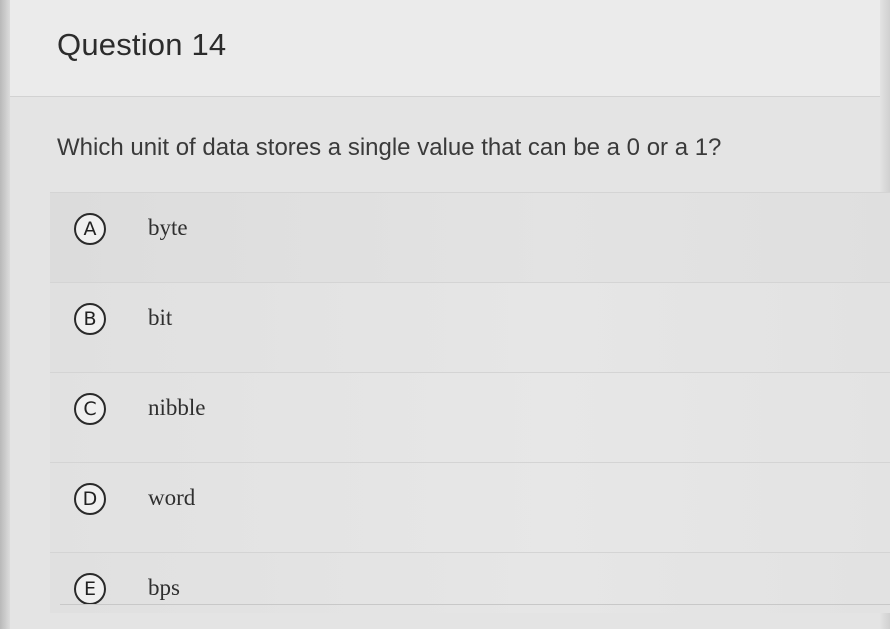 The height and width of the screenshot is (629, 890). Describe the element at coordinates (90, 589) in the screenshot. I see `option-e-letter-badge: E` at that location.